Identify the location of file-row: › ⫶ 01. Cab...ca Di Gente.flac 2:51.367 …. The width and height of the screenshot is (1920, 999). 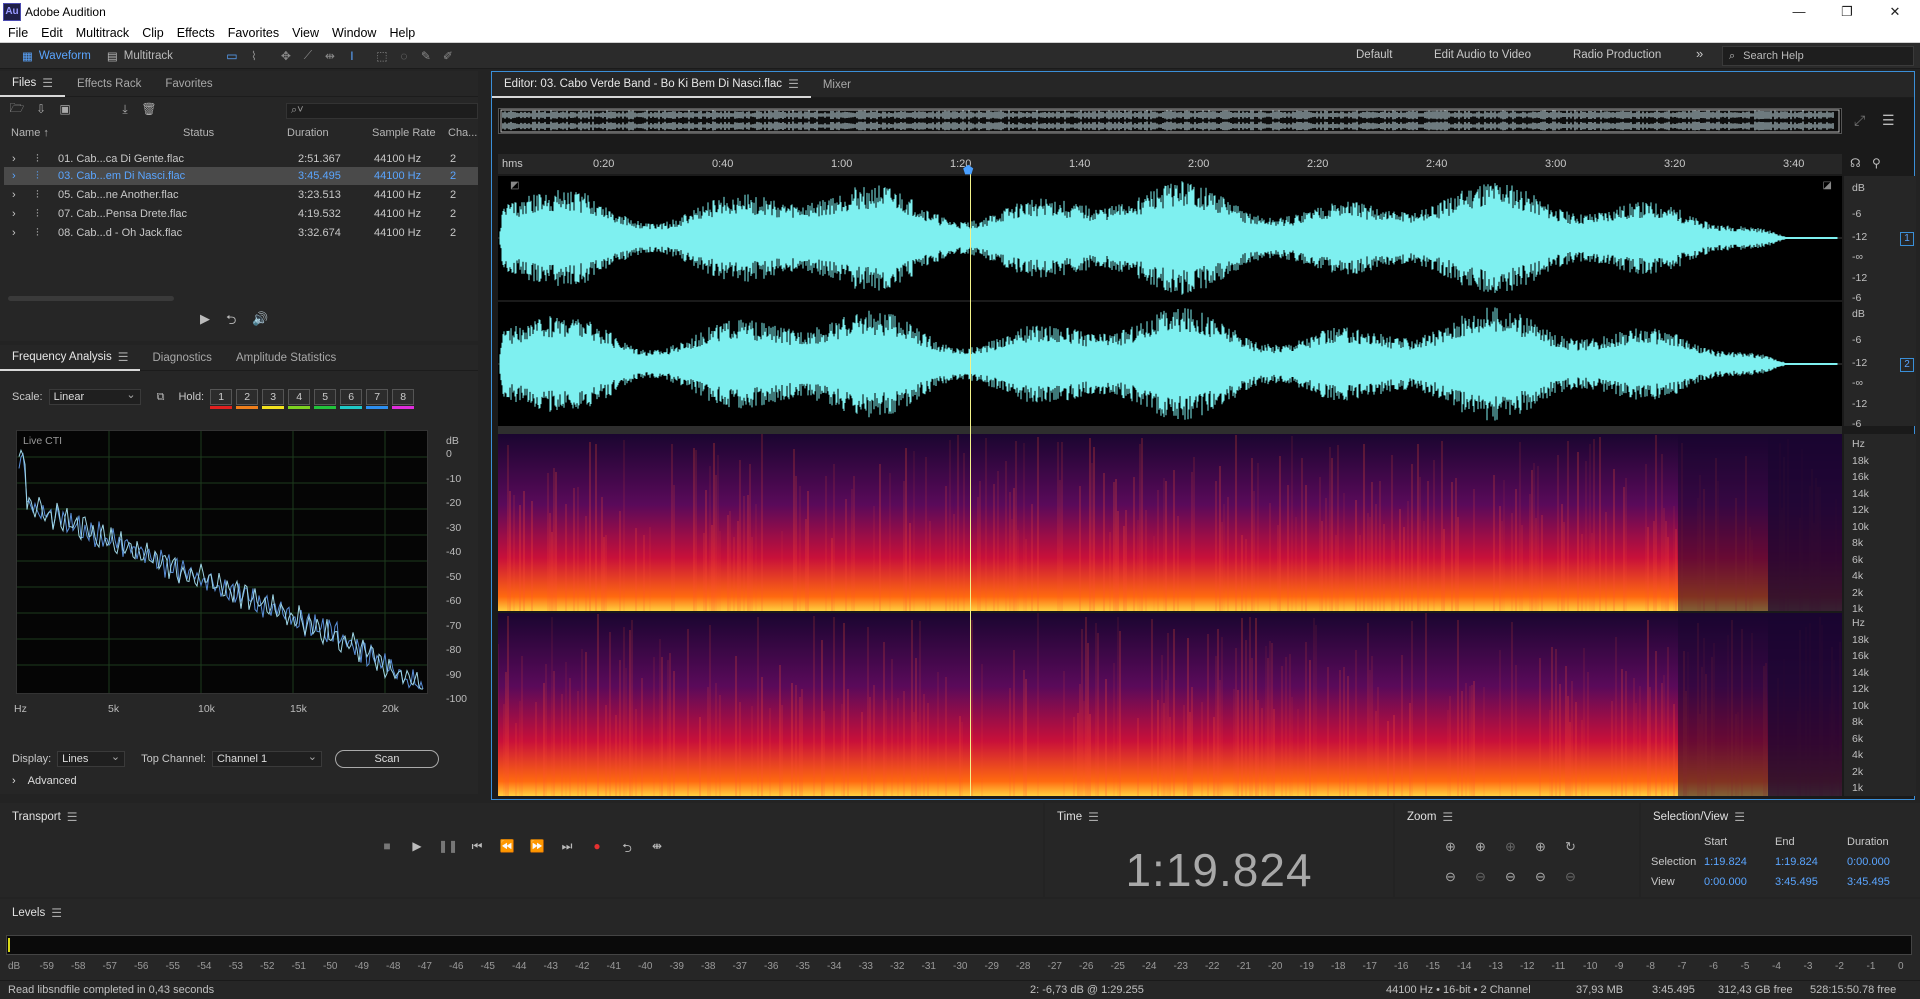
(241, 159).